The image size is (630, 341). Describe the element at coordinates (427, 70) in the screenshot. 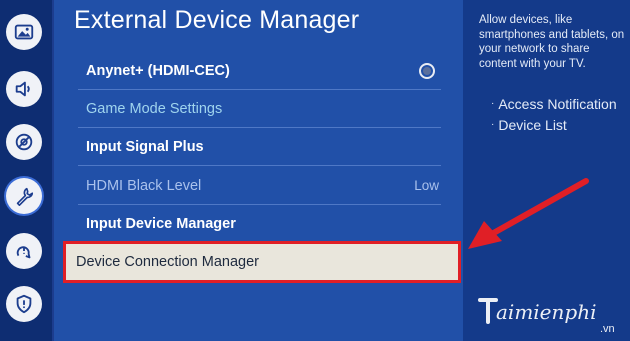

I see `toggle-indicator-icon` at that location.